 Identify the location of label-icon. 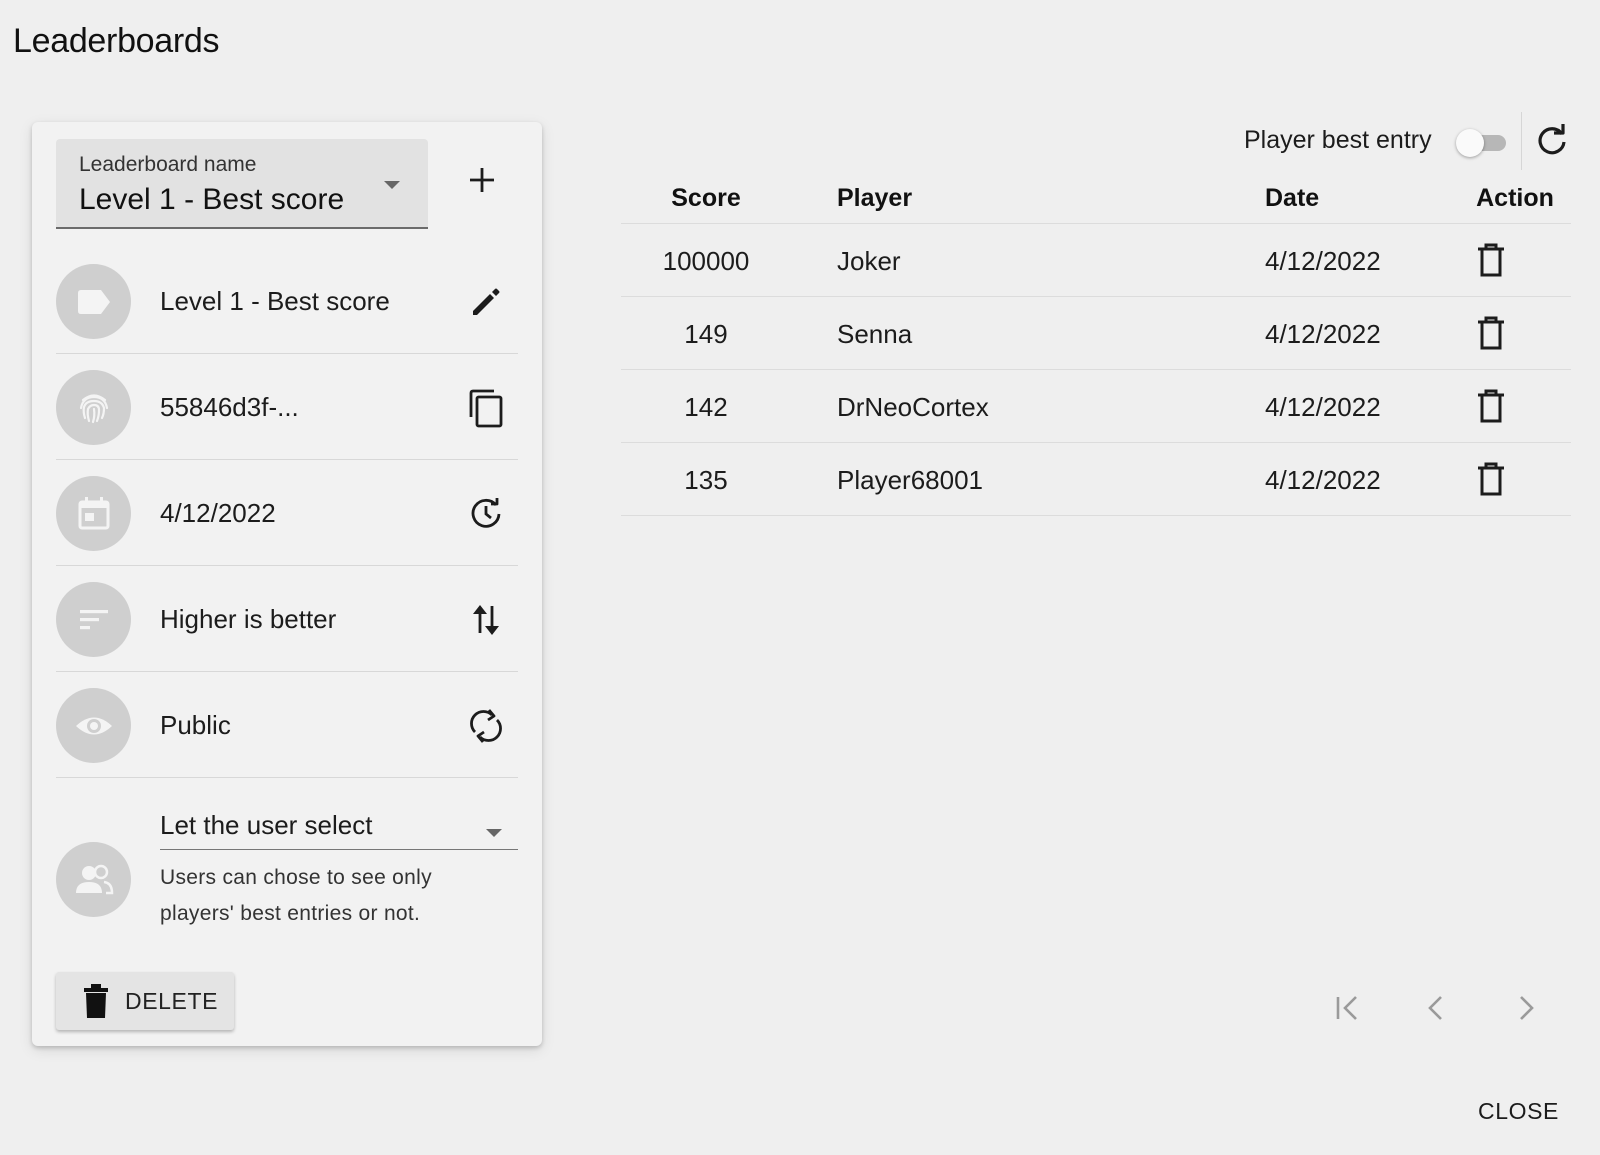
(93, 301).